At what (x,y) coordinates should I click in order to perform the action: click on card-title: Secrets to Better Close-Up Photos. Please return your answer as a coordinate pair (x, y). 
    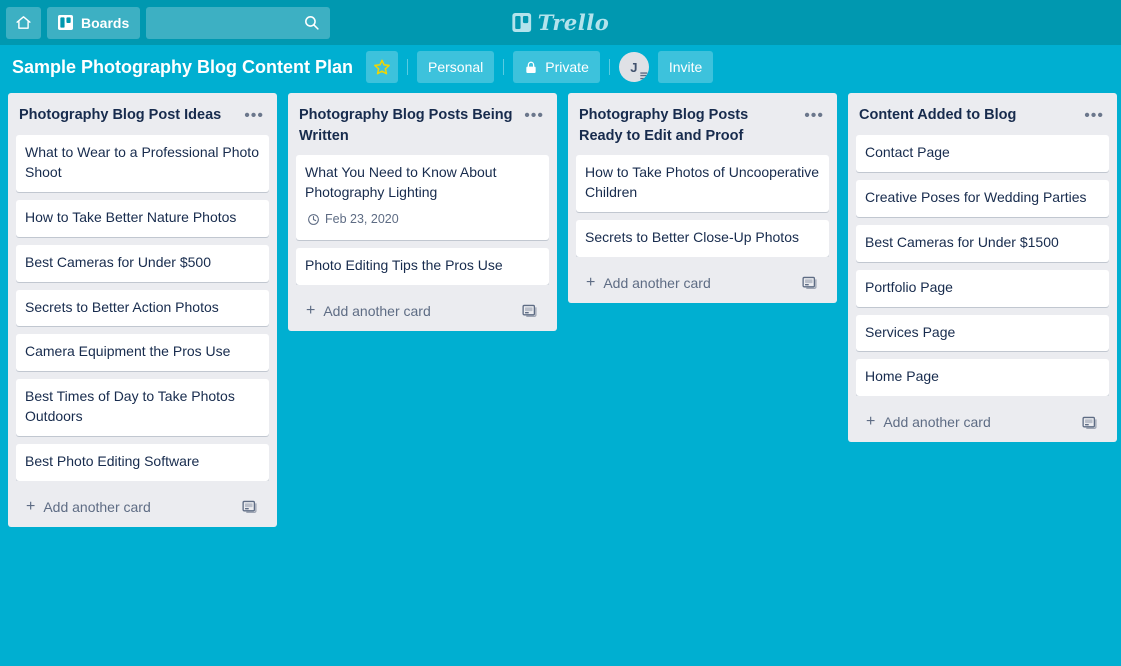
    Looking at the image, I should click on (692, 236).